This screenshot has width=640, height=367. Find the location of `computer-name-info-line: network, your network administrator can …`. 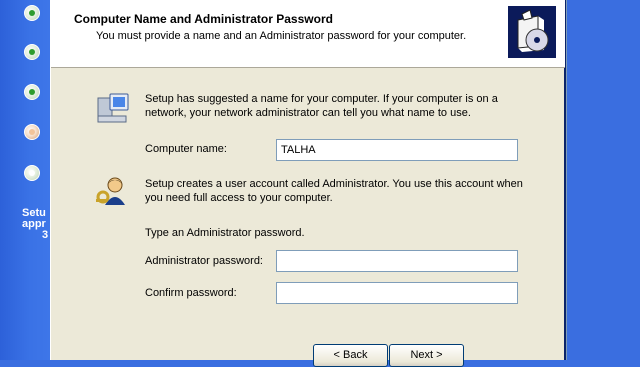

computer-name-info-line: network, your network administrator can … is located at coordinates (308, 113).